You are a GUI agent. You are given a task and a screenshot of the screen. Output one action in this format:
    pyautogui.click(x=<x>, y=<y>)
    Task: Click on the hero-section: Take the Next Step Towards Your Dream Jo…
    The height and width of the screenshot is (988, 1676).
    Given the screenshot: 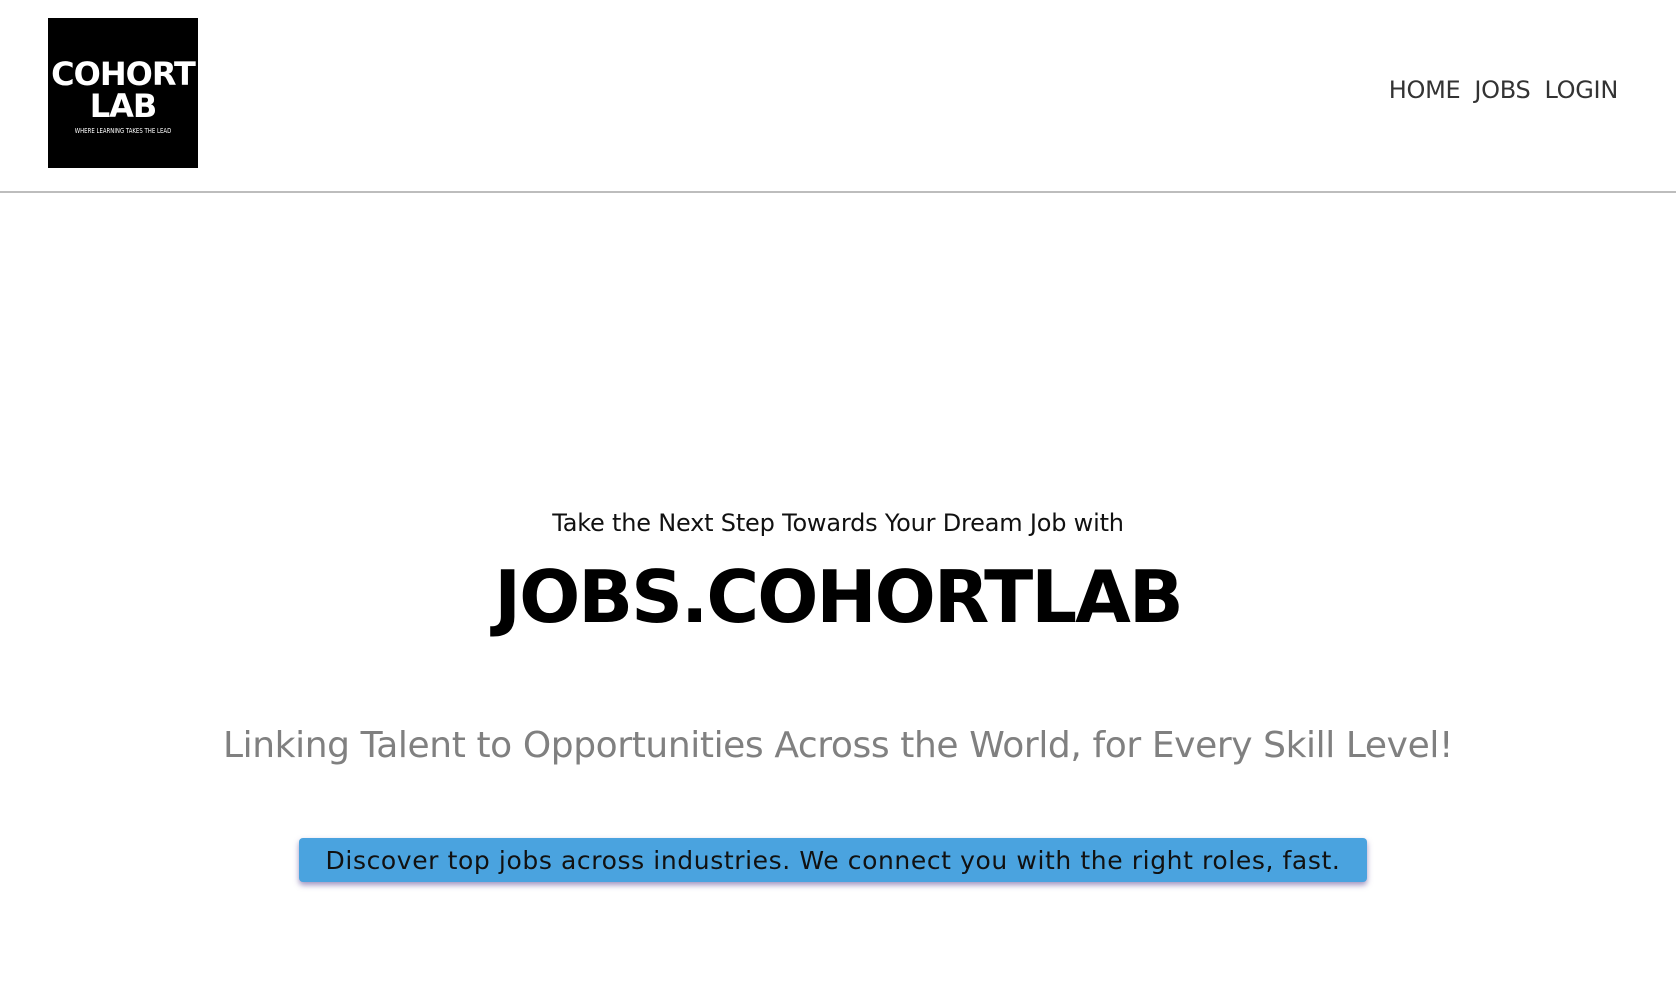 What is the action you would take?
    pyautogui.click(x=838, y=523)
    